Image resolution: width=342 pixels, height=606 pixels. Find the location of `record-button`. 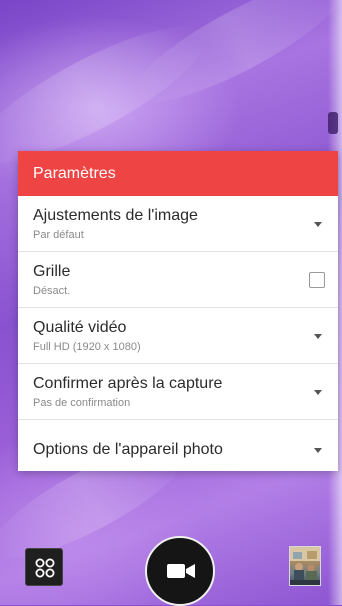

record-button is located at coordinates (180, 571).